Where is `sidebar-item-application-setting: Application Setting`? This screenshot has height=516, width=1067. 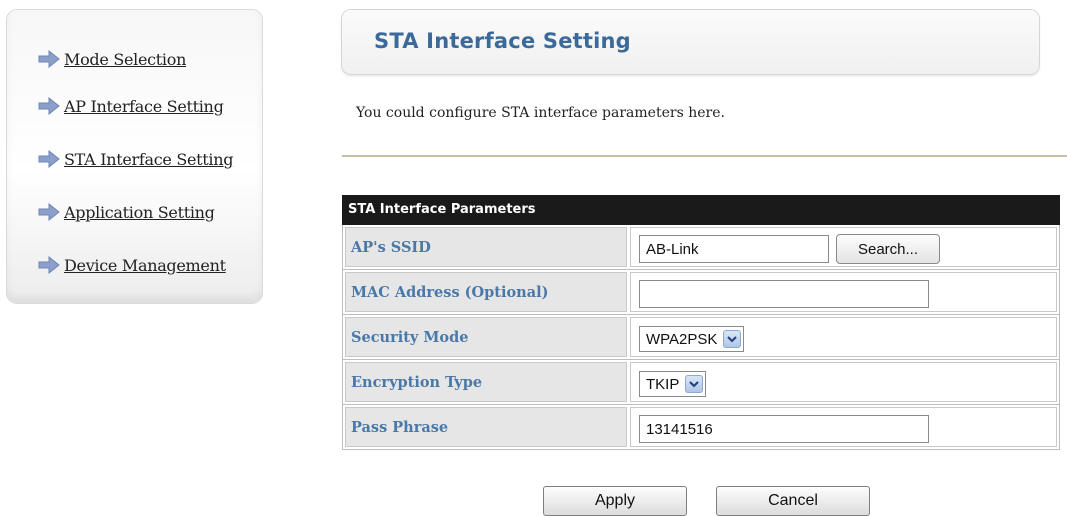 sidebar-item-application-setting: Application Setting is located at coordinates (126, 212).